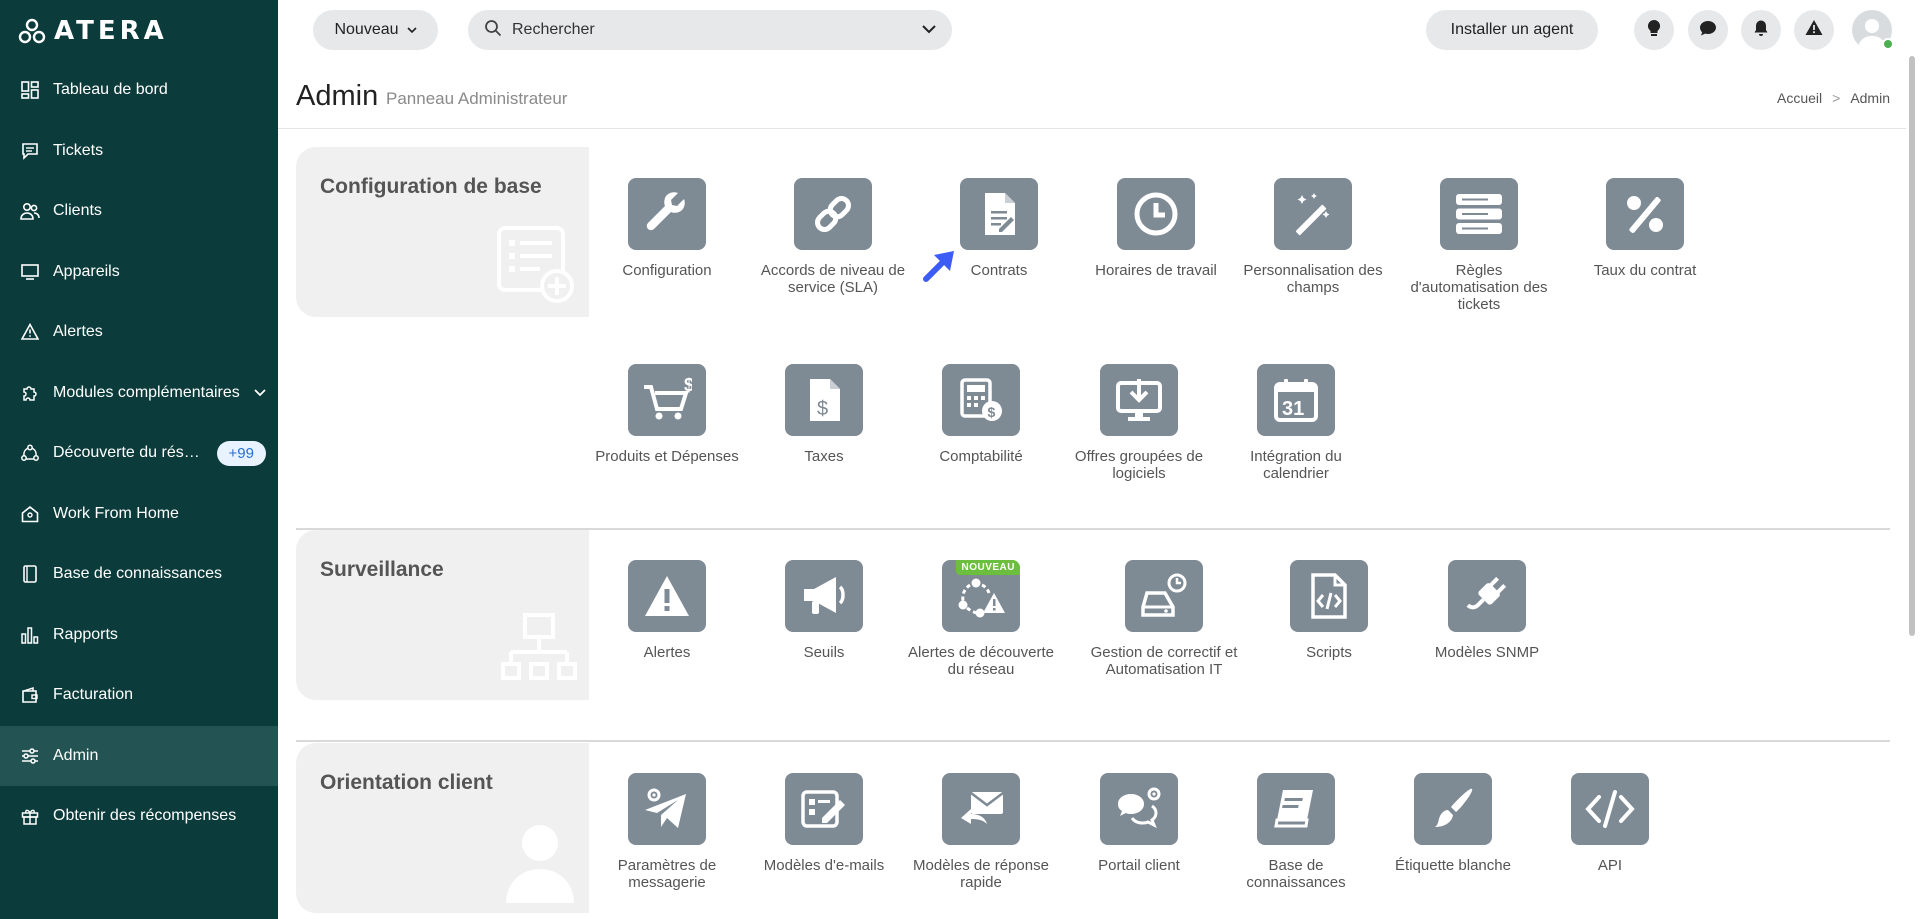  Describe the element at coordinates (1139, 423) in the screenshot. I see `tile-software-bundles: Offres groupées de logiciels` at that location.